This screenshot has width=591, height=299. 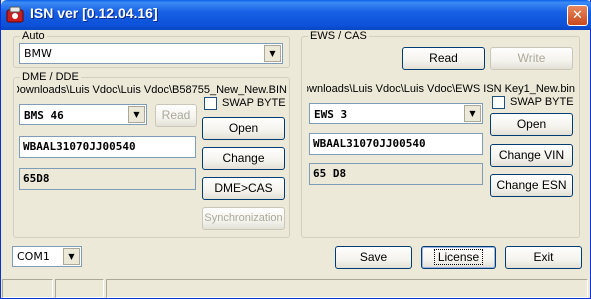 I want to click on ews-isn-value: 65 D8, so click(x=330, y=173).